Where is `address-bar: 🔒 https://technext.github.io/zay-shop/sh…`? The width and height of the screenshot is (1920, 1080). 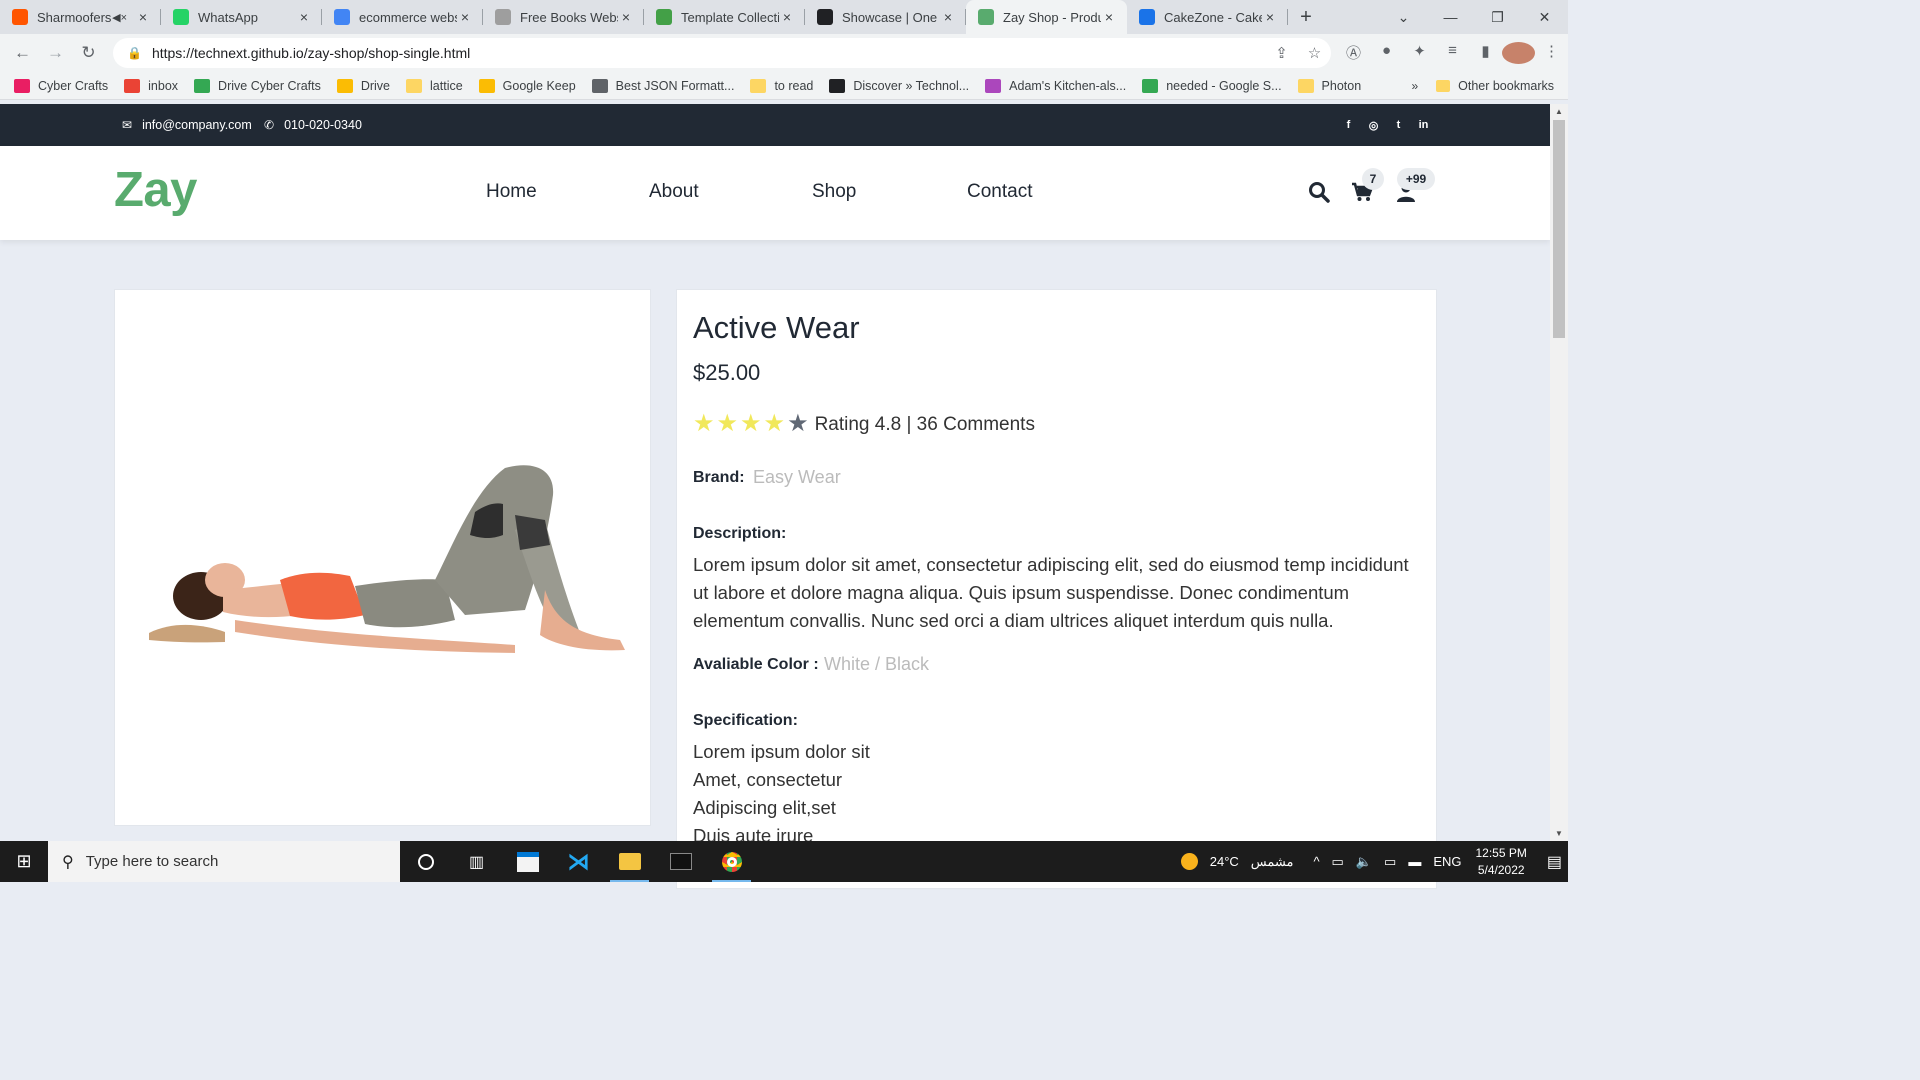 address-bar: 🔒 https://technext.github.io/zay-shop/sh… is located at coordinates (722, 53).